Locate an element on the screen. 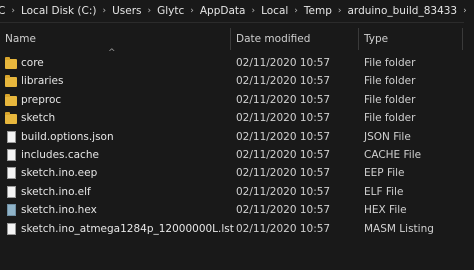 This screenshot has width=474, height=270. file-name: includes.cache is located at coordinates (60, 154).